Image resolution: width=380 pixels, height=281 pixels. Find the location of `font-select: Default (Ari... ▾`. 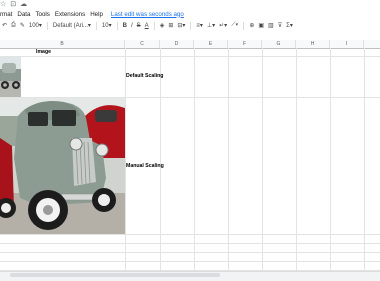

font-select: Default (Ari... ▾ is located at coordinates (72, 26).